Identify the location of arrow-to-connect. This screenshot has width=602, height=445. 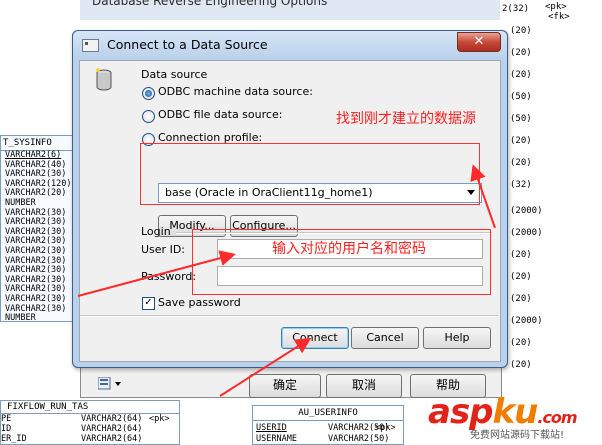
(265, 367).